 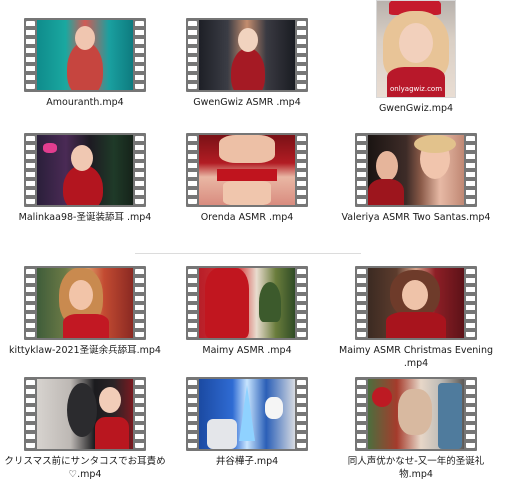 I want to click on file-tile-orenda: Orenda ASMR .mp4, so click(x=247, y=178).